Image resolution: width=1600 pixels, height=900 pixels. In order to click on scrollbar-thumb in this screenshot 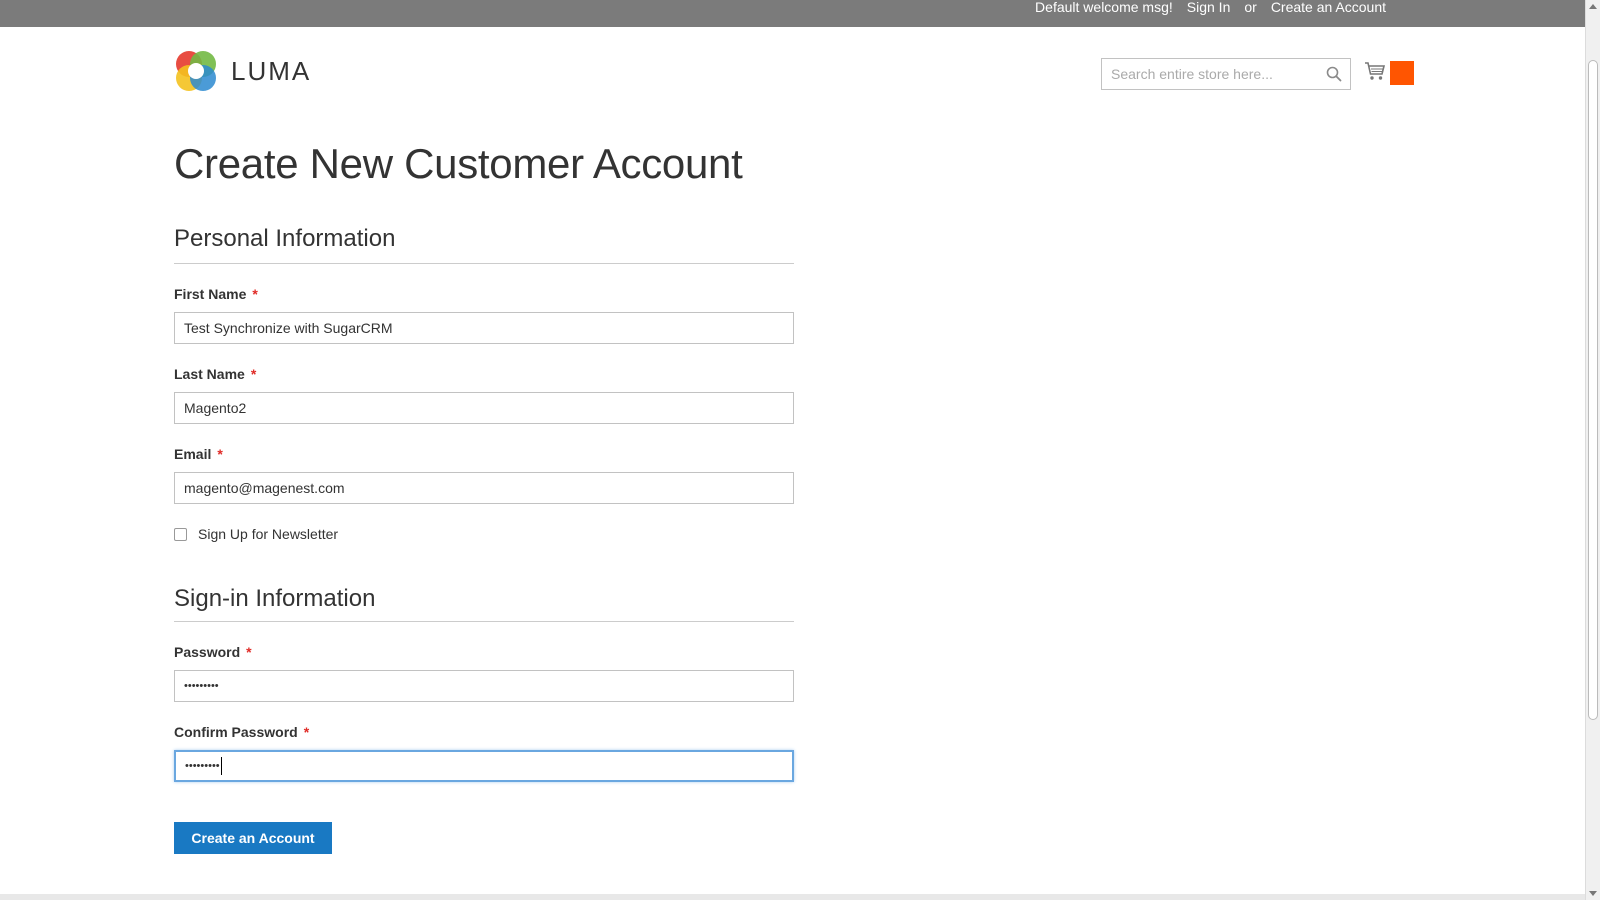, I will do `click(1593, 390)`.